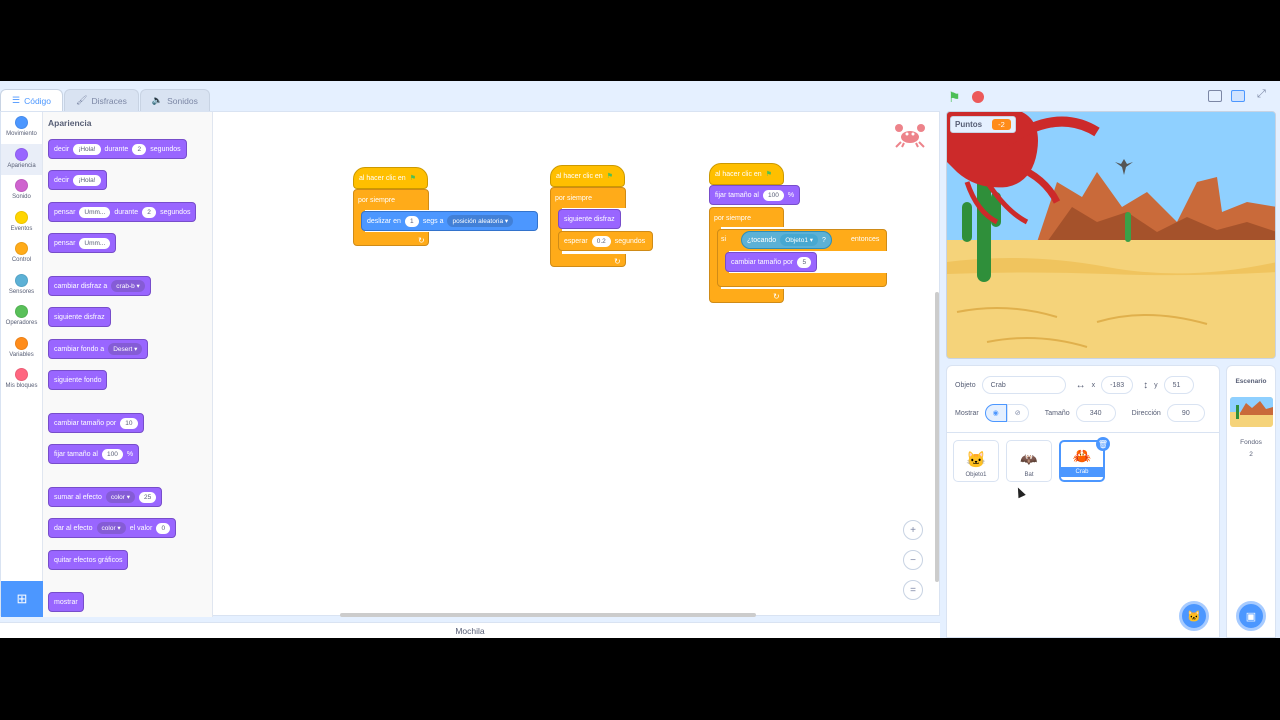 The height and width of the screenshot is (720, 1280). I want to click on change-size-input: 10, so click(129, 423).